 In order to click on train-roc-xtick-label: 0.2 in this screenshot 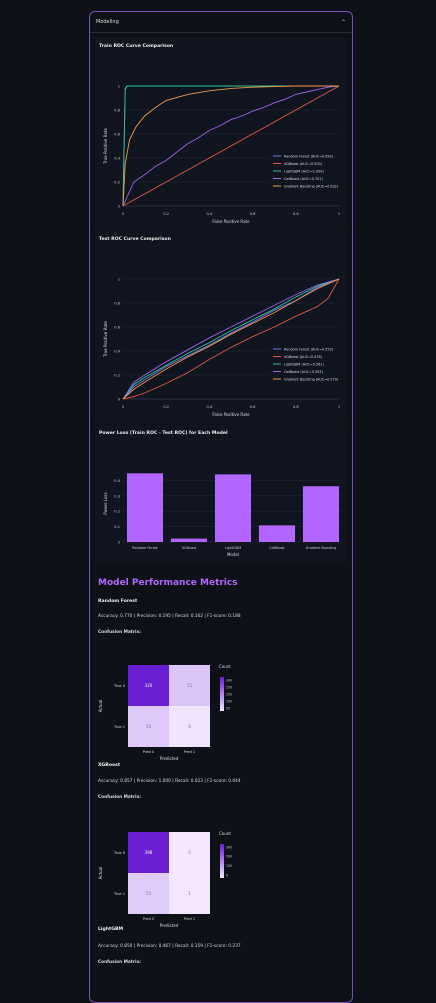, I will do `click(166, 214)`.